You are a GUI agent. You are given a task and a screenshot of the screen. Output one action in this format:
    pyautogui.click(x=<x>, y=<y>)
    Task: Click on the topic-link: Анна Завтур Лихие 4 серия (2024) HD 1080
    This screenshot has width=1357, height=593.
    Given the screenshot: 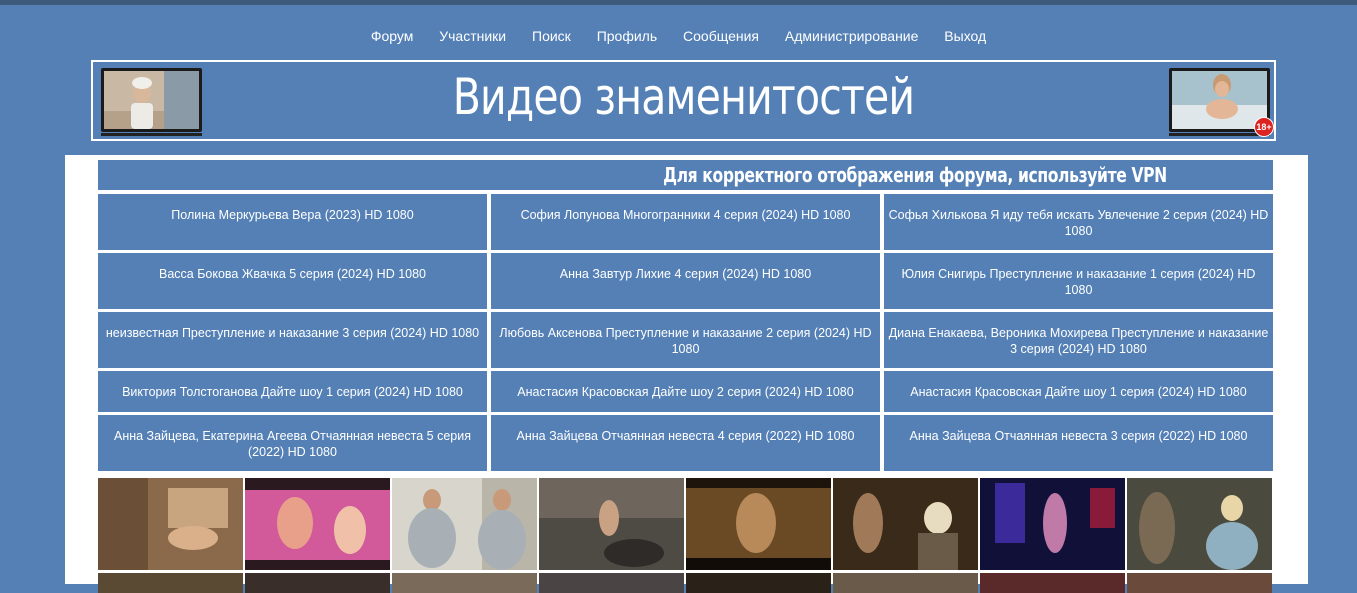 What is the action you would take?
    pyautogui.click(x=685, y=281)
    